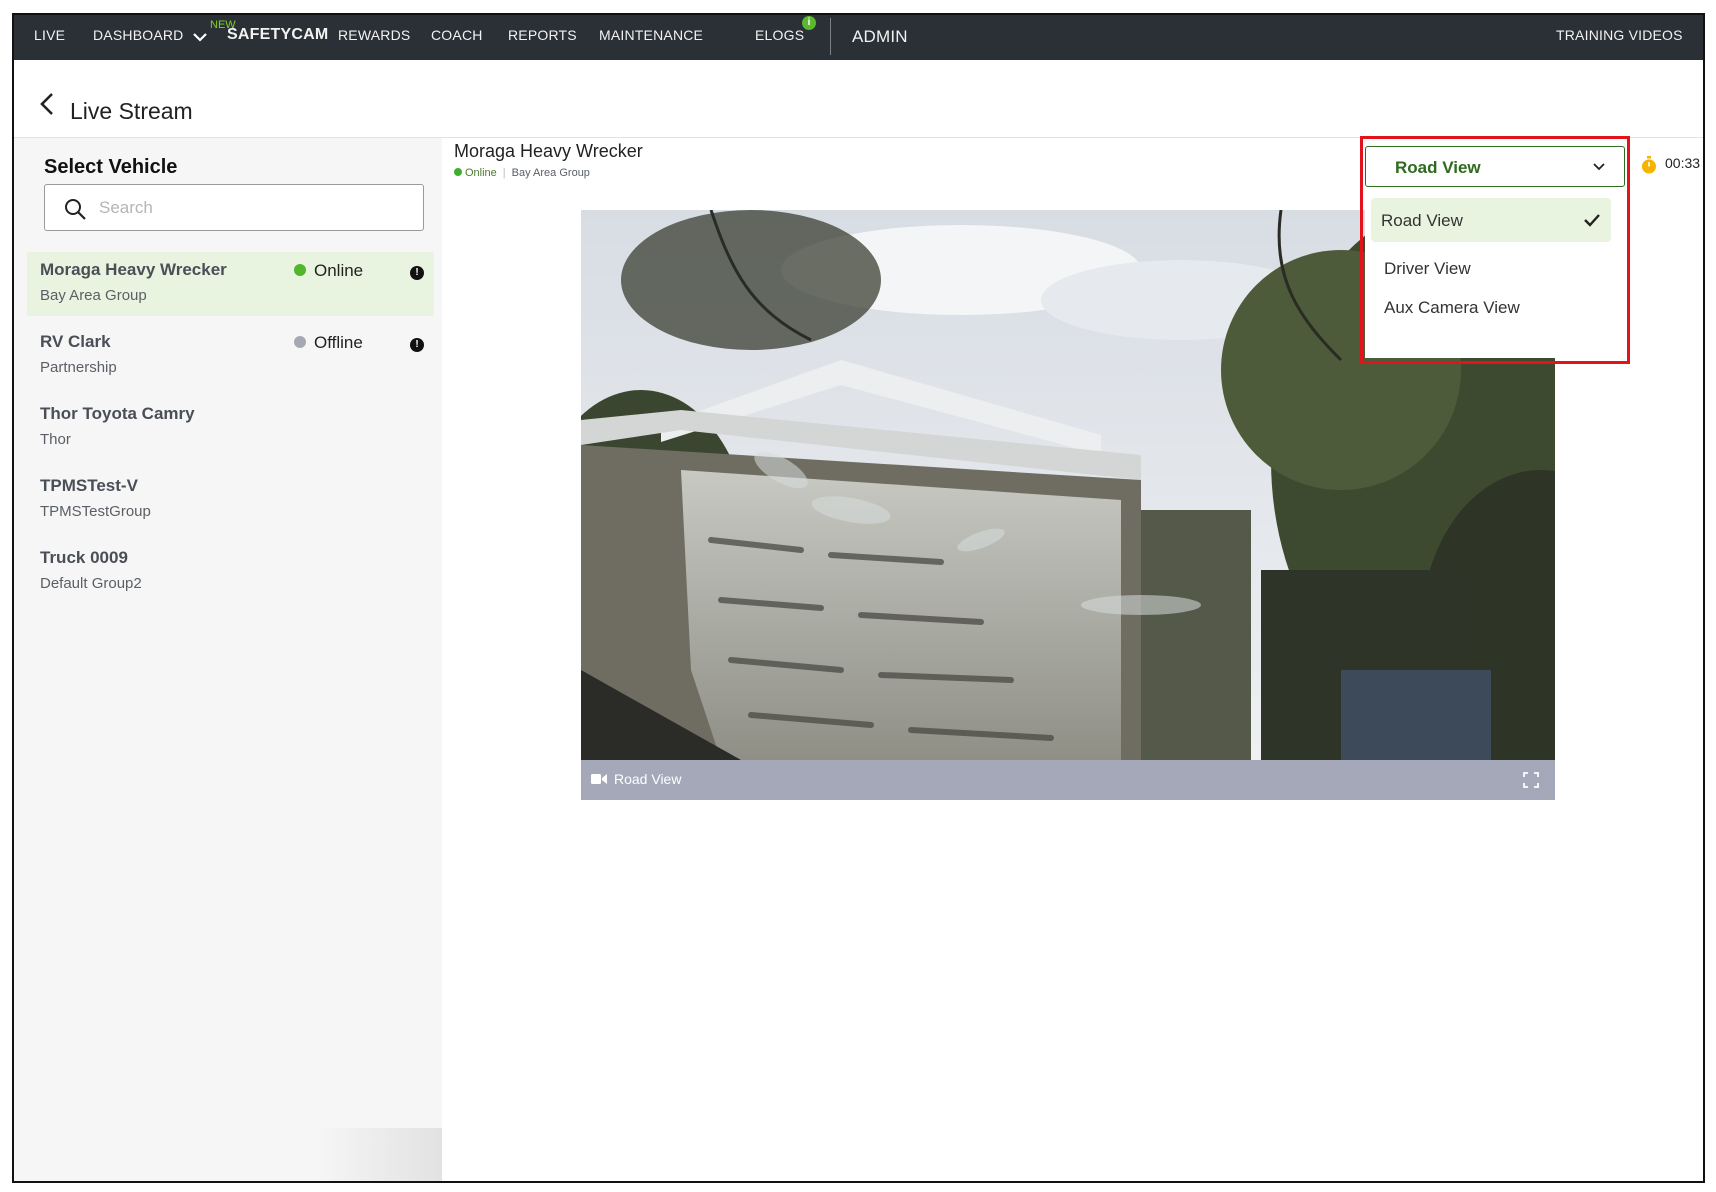 This screenshot has height=1192, width=1716. What do you see at coordinates (548, 151) in the screenshot?
I see `selected-vehicle-title: Moraga Heavy Wrecker` at bounding box center [548, 151].